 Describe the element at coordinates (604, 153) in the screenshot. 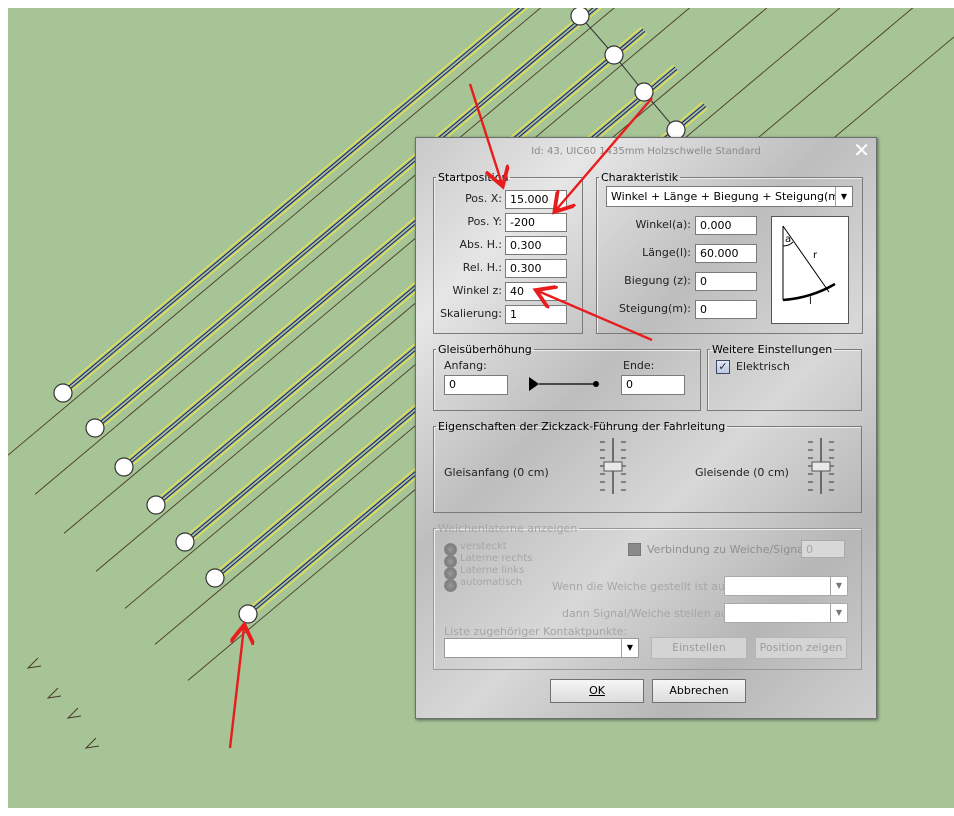

I see `annotation-arrow-pos-y` at that location.